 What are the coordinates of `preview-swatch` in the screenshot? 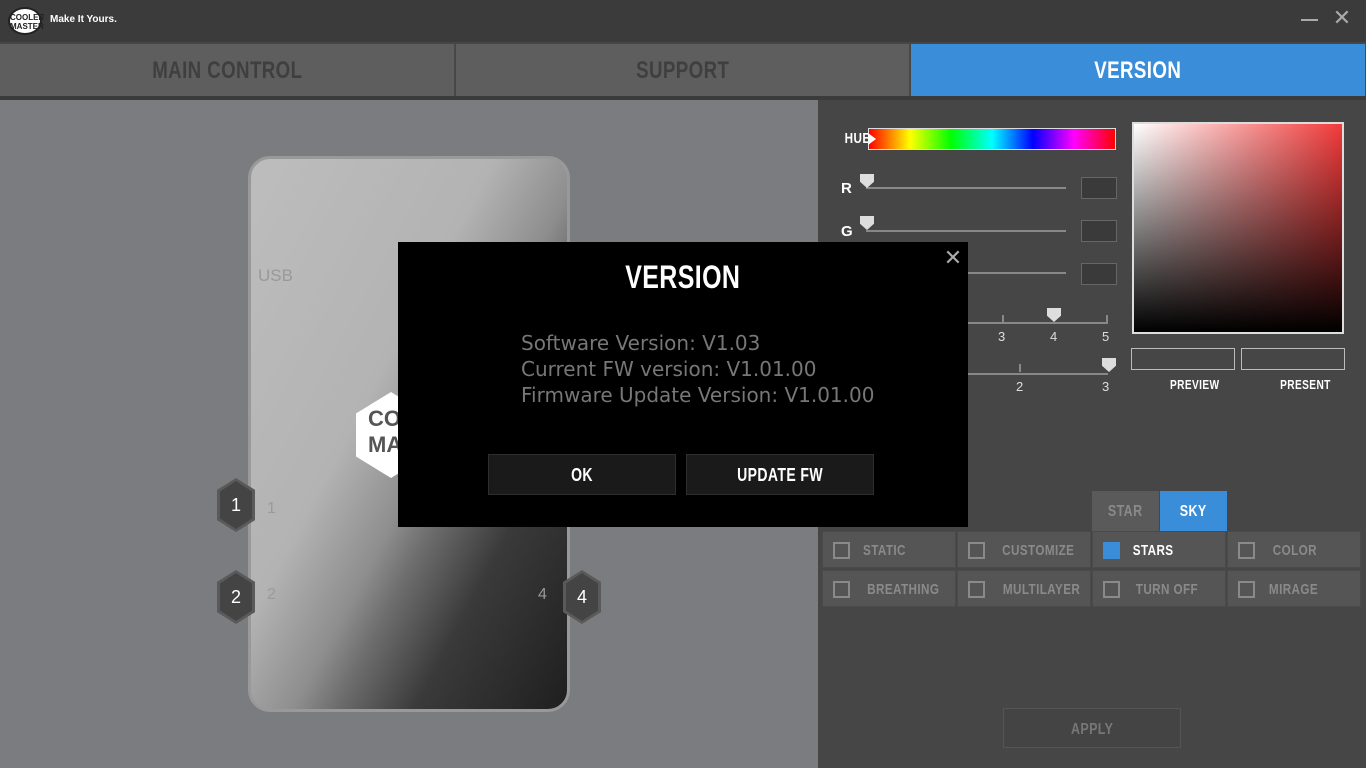 It's located at (1183, 359).